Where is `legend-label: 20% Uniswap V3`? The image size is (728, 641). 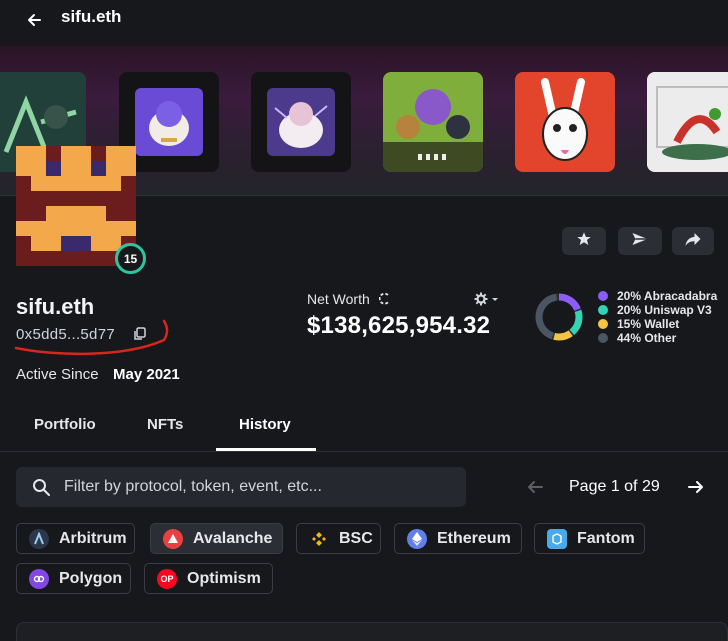
legend-label: 20% Uniswap V3 is located at coordinates (664, 310).